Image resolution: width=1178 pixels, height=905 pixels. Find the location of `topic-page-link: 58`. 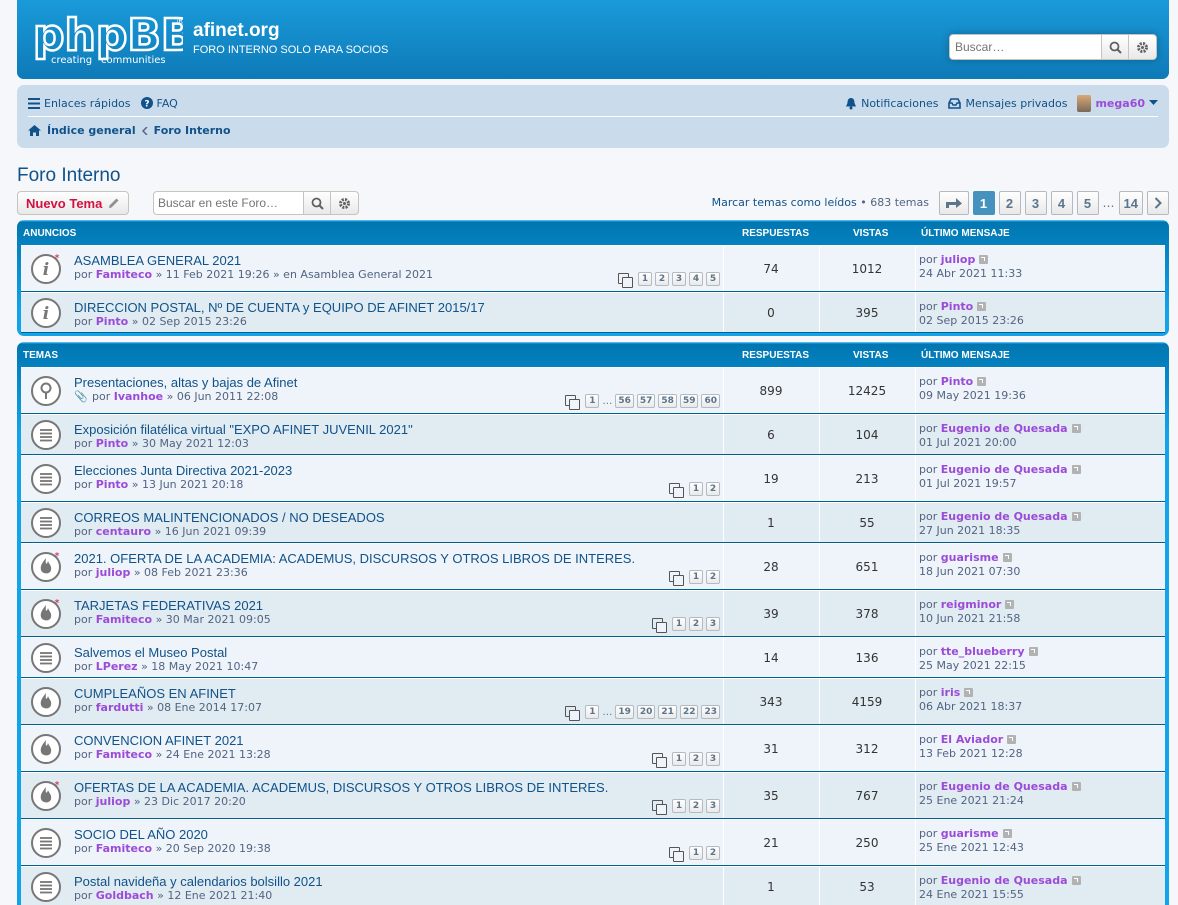

topic-page-link: 58 is located at coordinates (667, 401).